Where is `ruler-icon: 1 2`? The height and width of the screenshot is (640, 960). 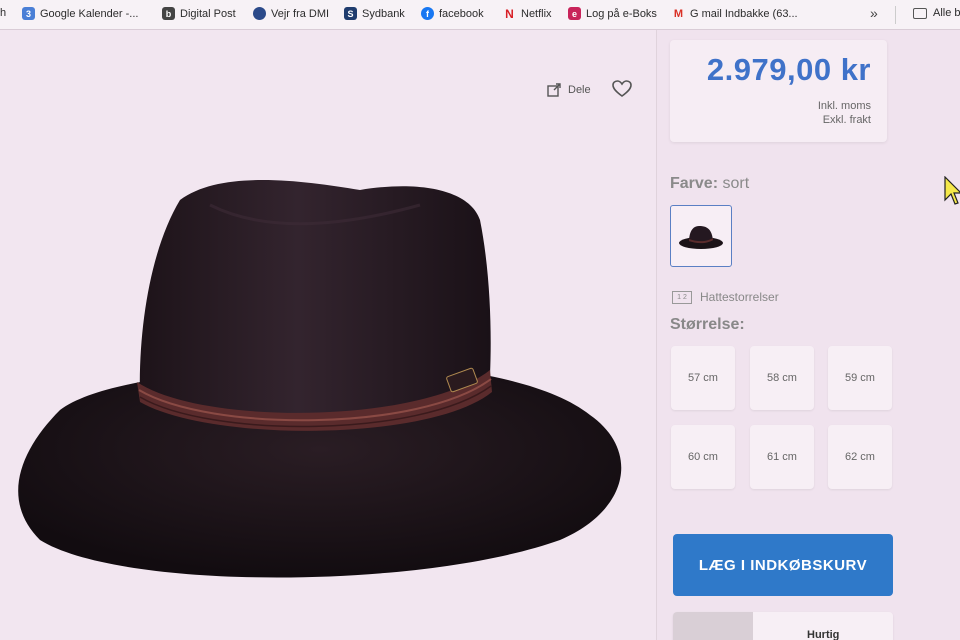 ruler-icon: 1 2 is located at coordinates (682, 297).